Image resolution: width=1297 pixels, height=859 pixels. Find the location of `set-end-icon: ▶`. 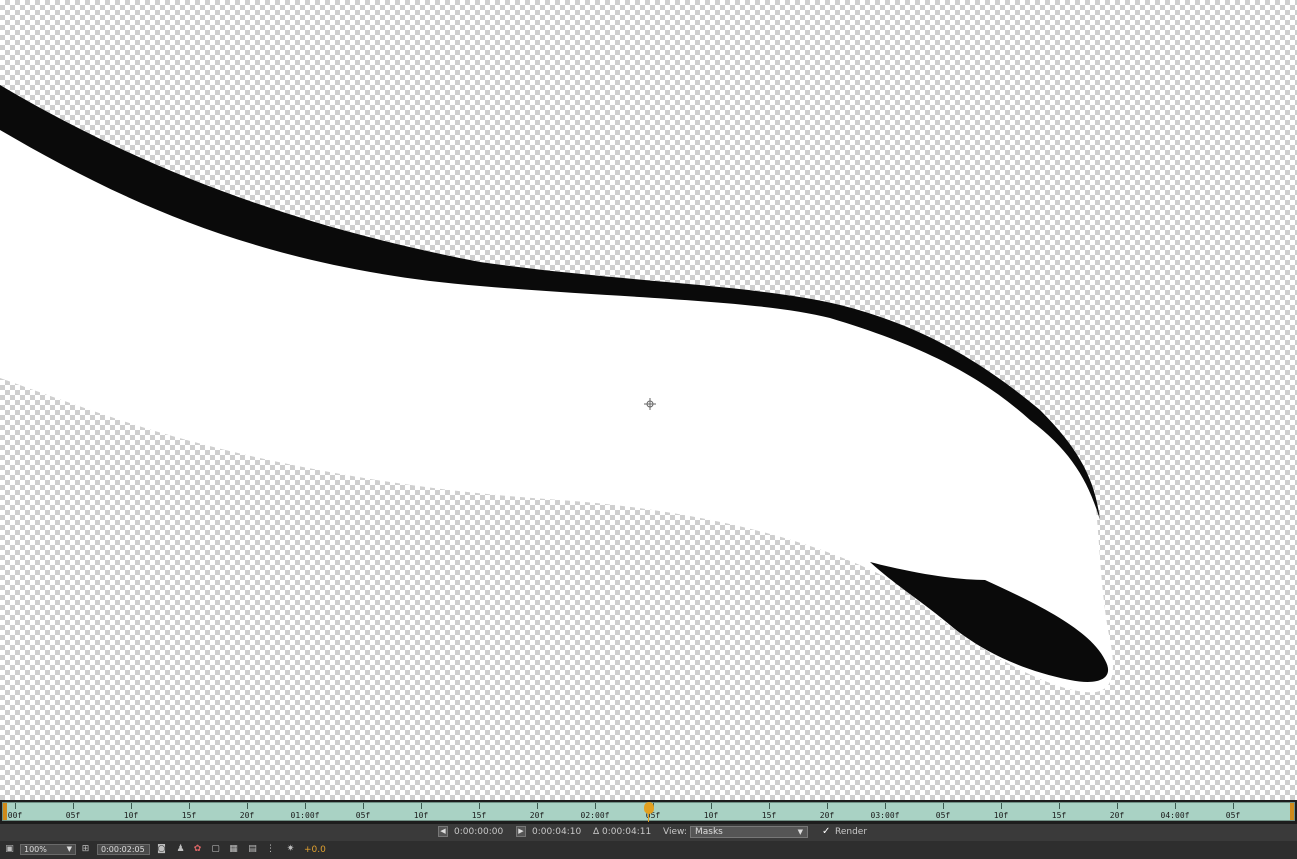

set-end-icon: ▶ is located at coordinates (521, 831).